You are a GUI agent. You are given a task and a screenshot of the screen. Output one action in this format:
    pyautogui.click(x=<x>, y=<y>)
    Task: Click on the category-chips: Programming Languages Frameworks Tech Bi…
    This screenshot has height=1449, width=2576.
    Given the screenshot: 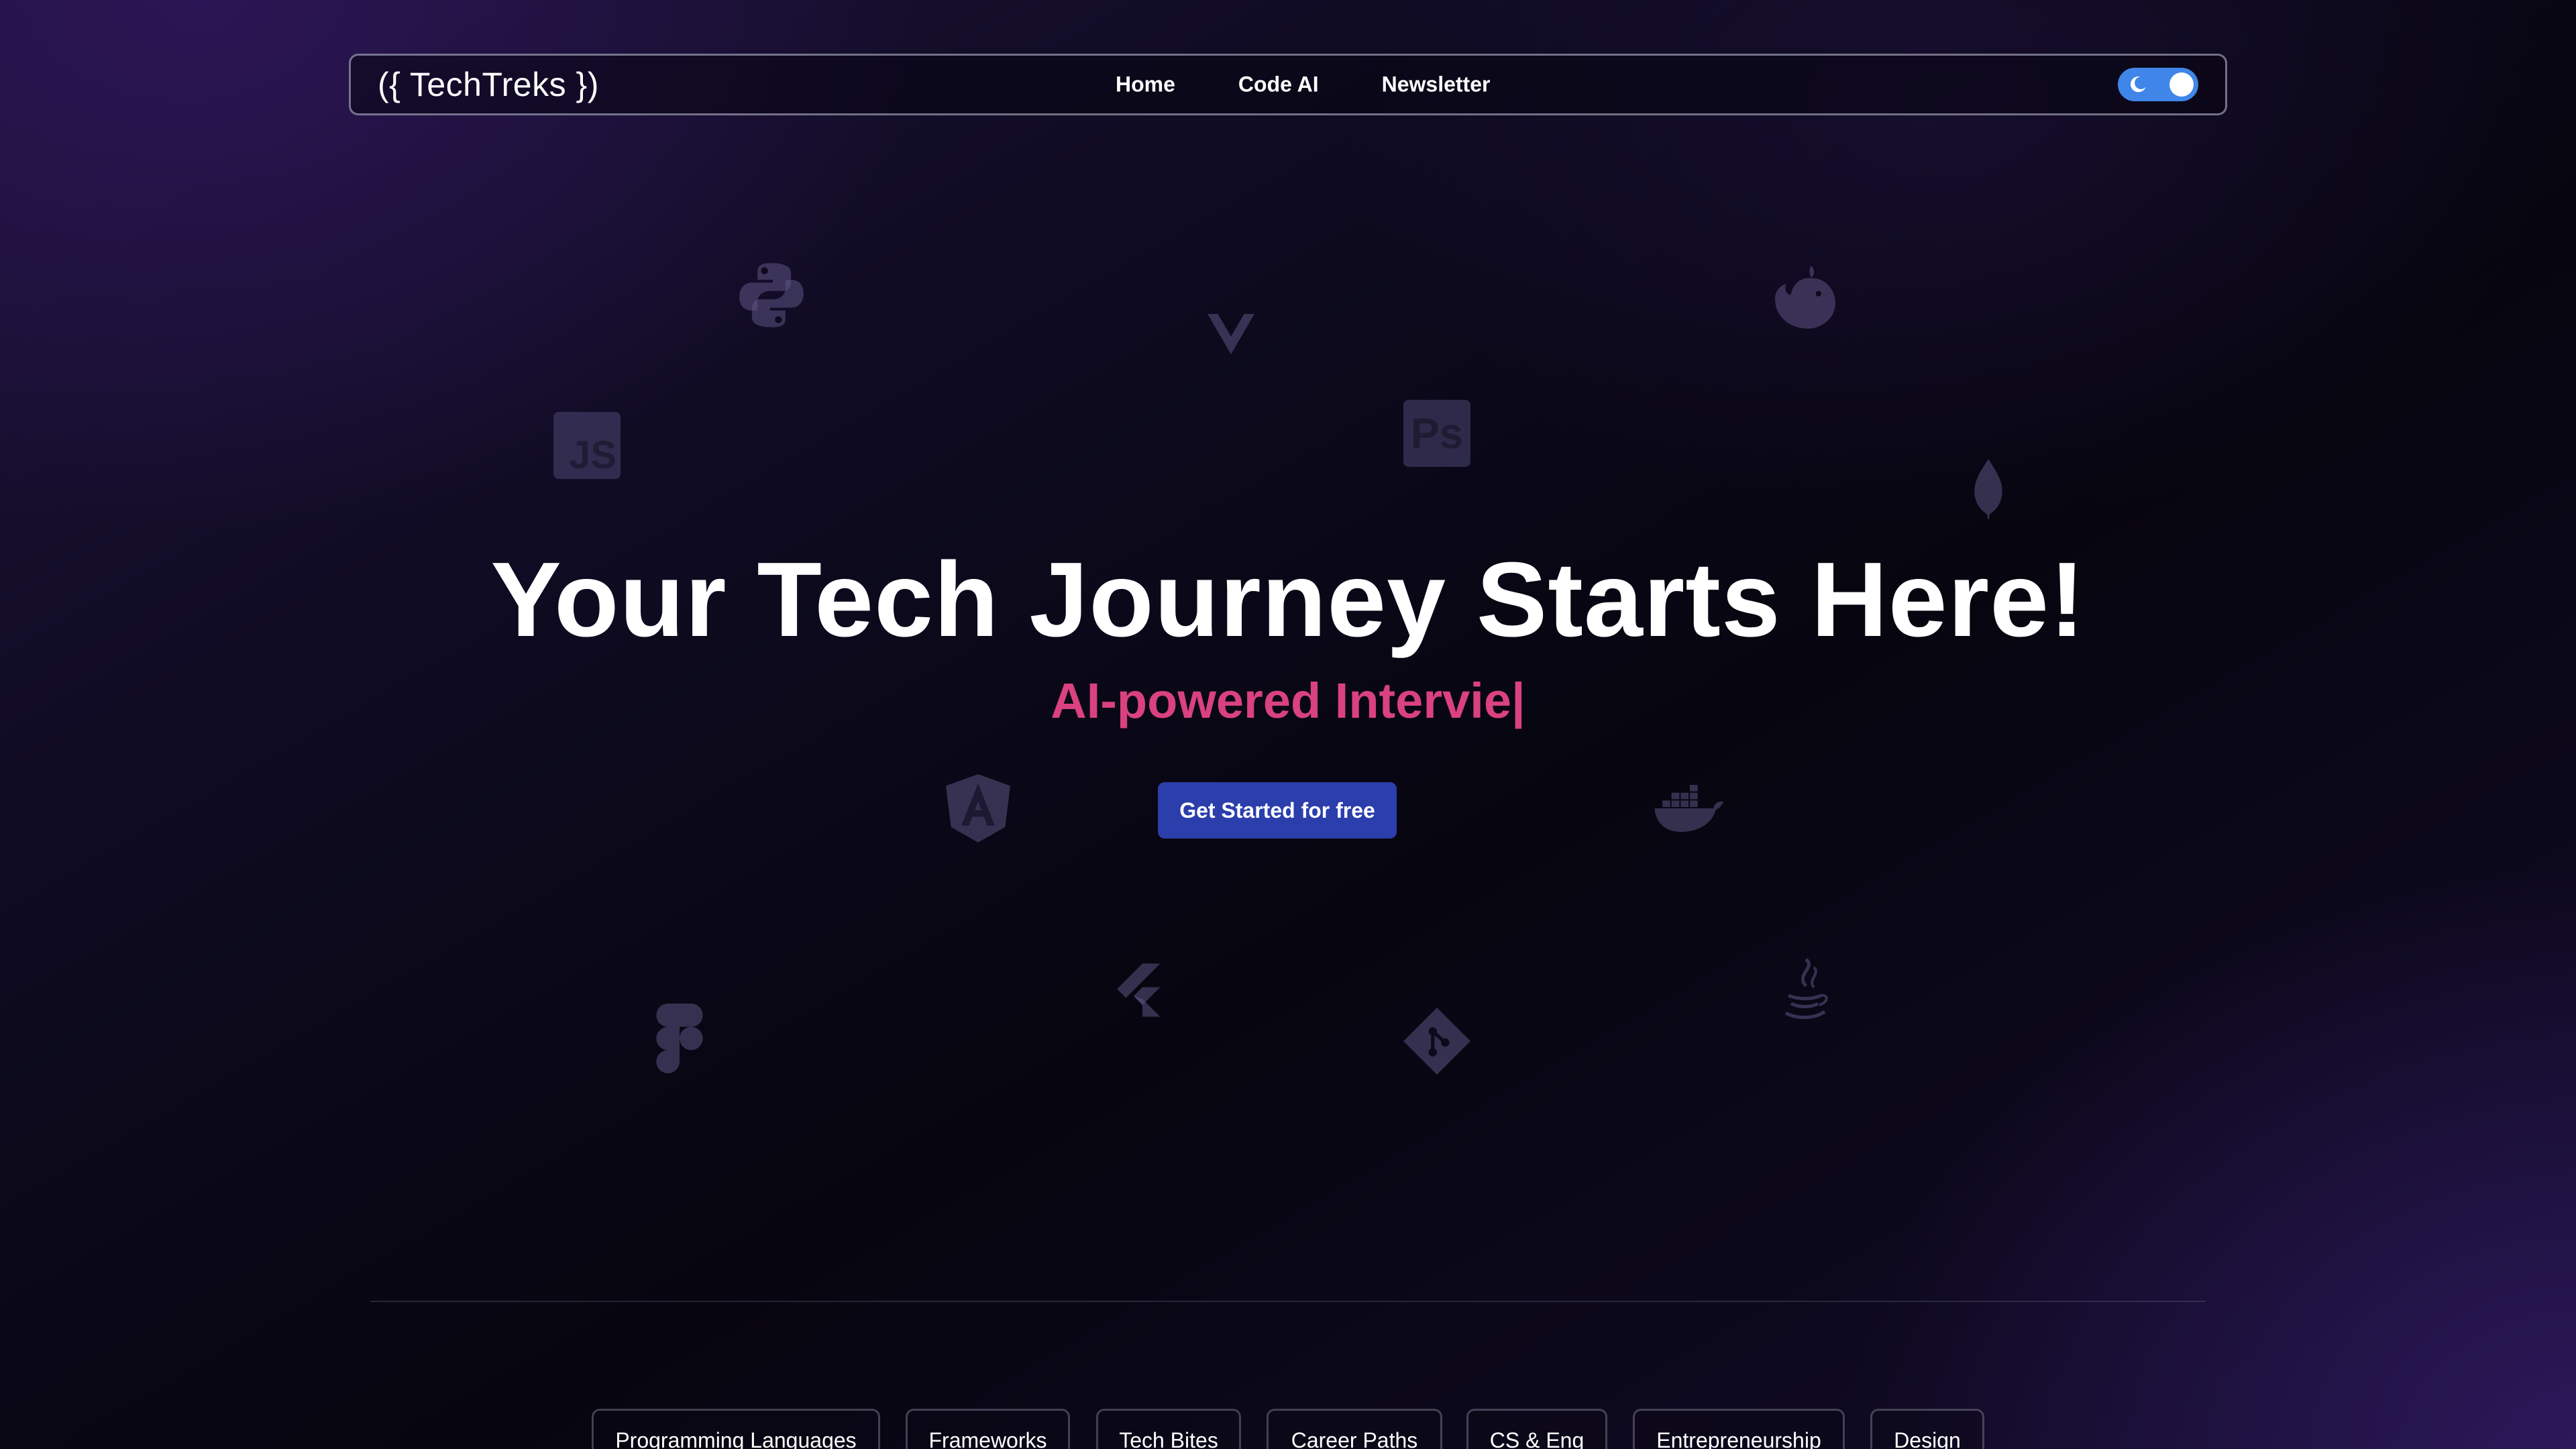 What is the action you would take?
    pyautogui.click(x=1288, y=1429)
    